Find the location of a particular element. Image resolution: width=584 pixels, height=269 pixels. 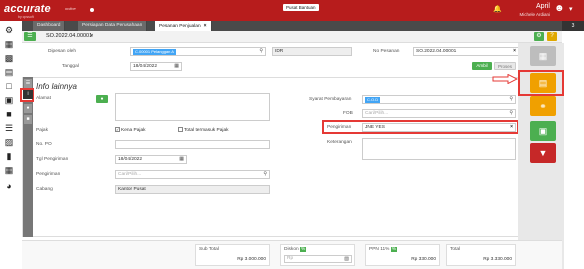

cart-alt-icon: ▣ is located at coordinates (9, 100).